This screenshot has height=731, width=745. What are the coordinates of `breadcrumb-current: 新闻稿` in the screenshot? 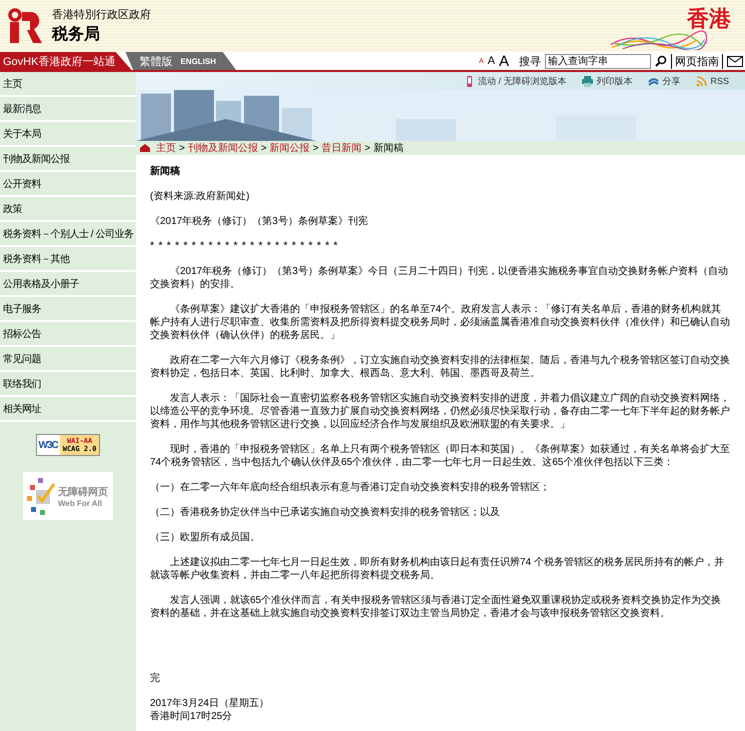 It's located at (388, 148).